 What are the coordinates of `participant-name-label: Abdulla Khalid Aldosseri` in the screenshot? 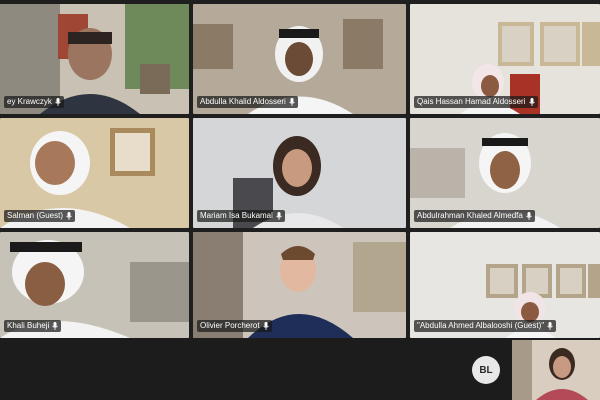 It's located at (247, 102).